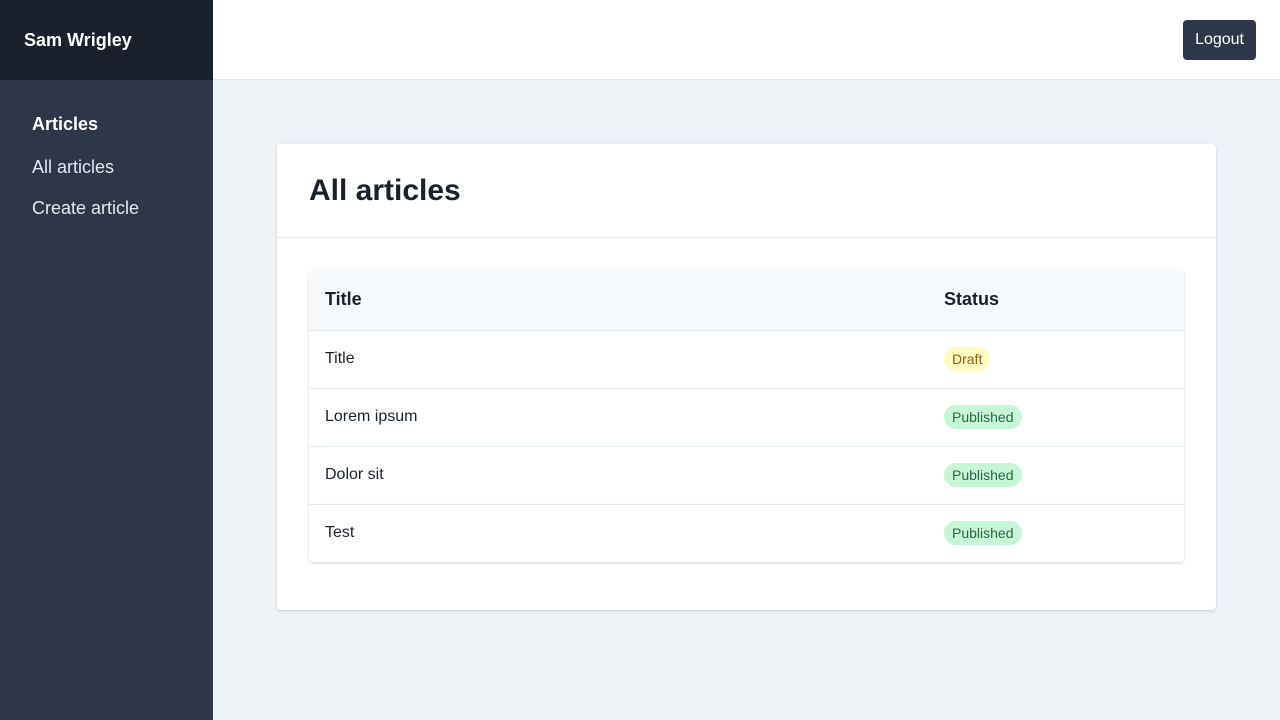  What do you see at coordinates (746, 533) in the screenshot?
I see `table-row: Test Published` at bounding box center [746, 533].